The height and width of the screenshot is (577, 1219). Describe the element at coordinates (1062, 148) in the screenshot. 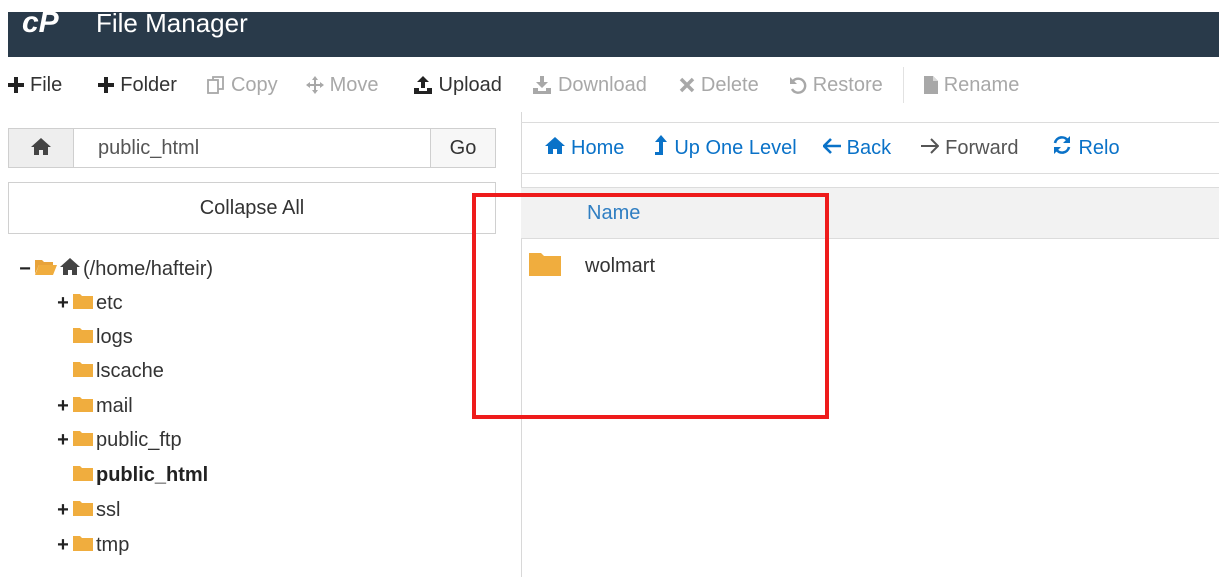

I see `refresh-icon` at that location.